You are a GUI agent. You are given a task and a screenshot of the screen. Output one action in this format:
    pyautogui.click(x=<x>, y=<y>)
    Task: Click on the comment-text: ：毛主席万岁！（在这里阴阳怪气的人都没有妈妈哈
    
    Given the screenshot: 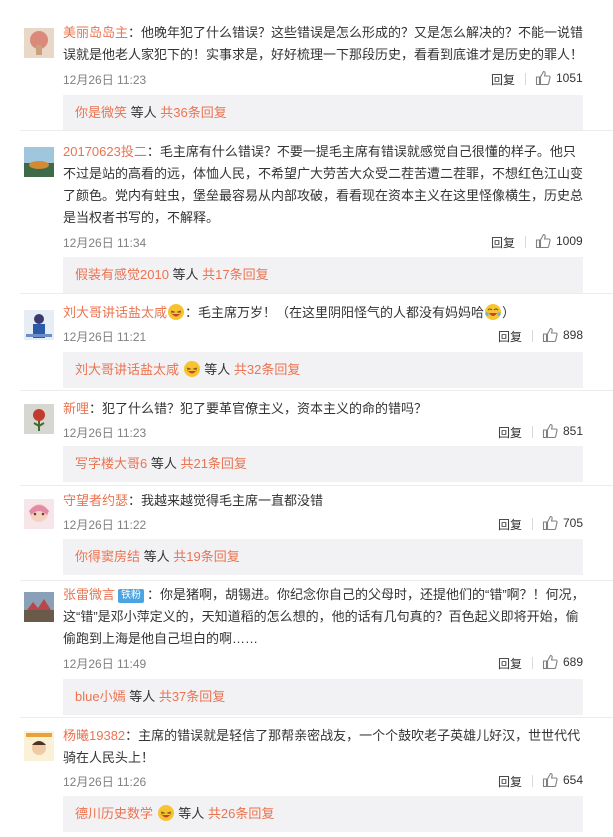 What is the action you would take?
    pyautogui.click(x=335, y=312)
    